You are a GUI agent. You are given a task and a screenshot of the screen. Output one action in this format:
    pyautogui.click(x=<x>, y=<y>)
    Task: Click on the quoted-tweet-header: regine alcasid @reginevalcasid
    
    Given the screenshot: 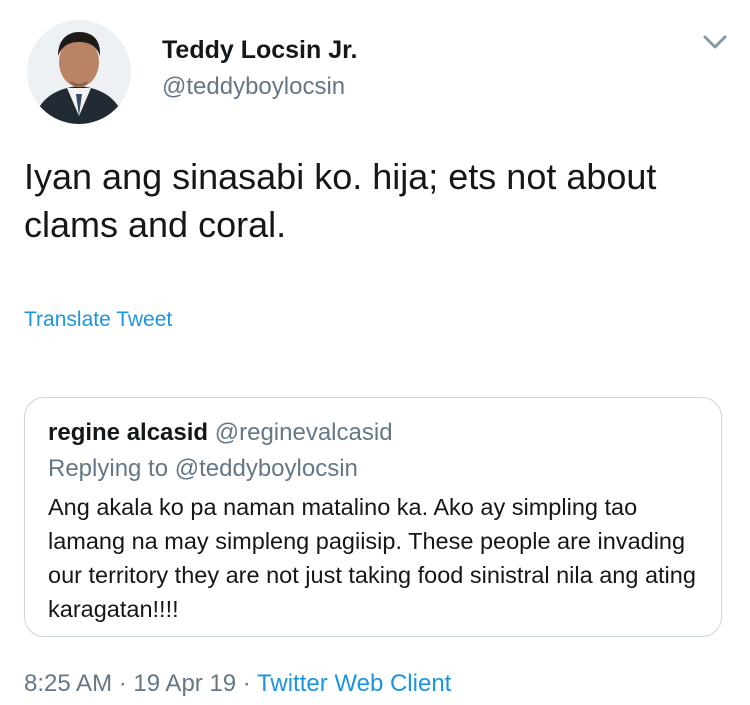 What is the action you would take?
    pyautogui.click(x=220, y=433)
    